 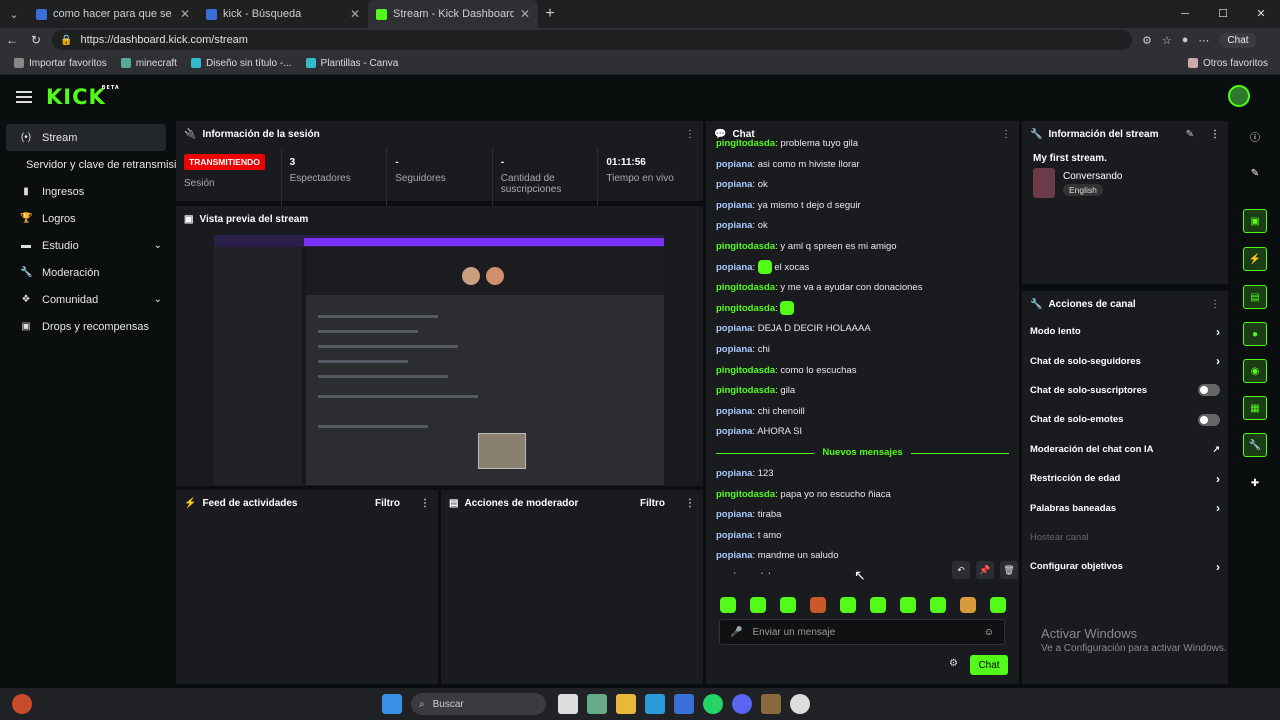 What do you see at coordinates (1255, 334) in the screenshot?
I see `chat-bubble-icon: ●` at bounding box center [1255, 334].